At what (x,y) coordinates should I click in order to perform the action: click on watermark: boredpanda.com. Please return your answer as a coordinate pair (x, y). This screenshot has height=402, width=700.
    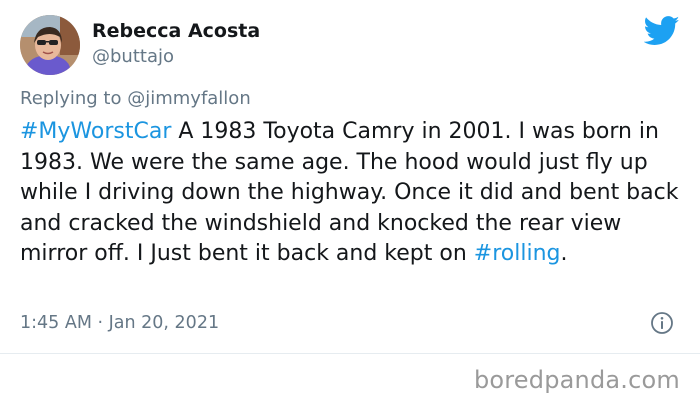
    Looking at the image, I should click on (576, 380).